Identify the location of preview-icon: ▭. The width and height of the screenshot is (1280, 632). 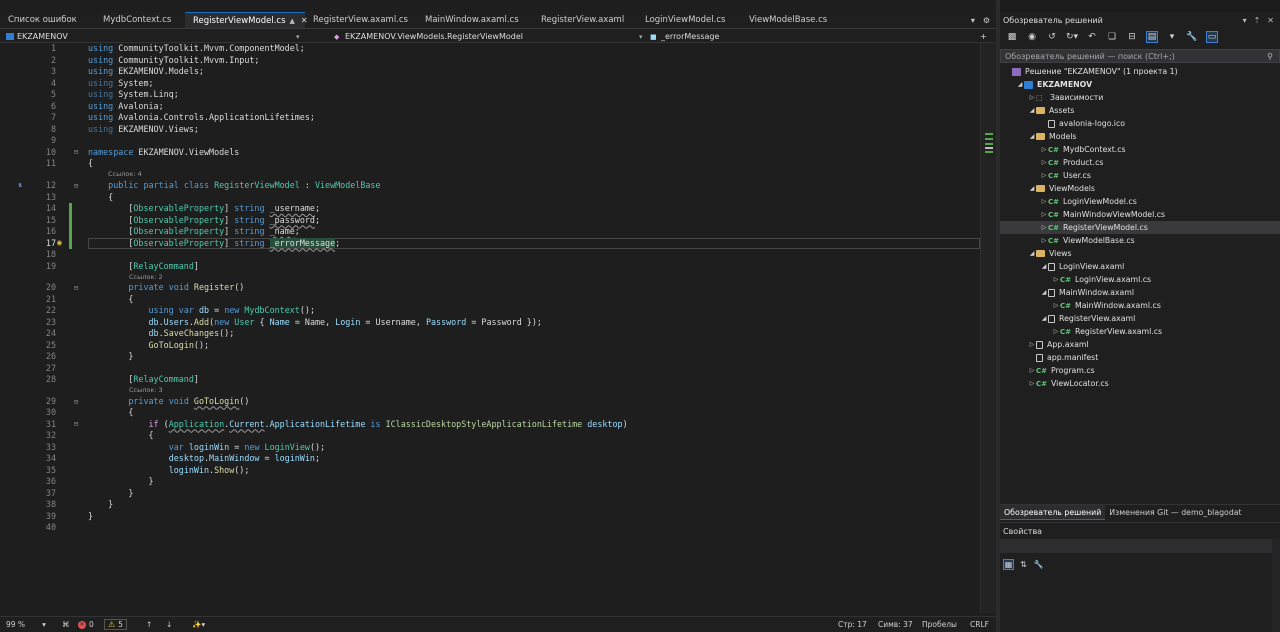
(1212, 37).